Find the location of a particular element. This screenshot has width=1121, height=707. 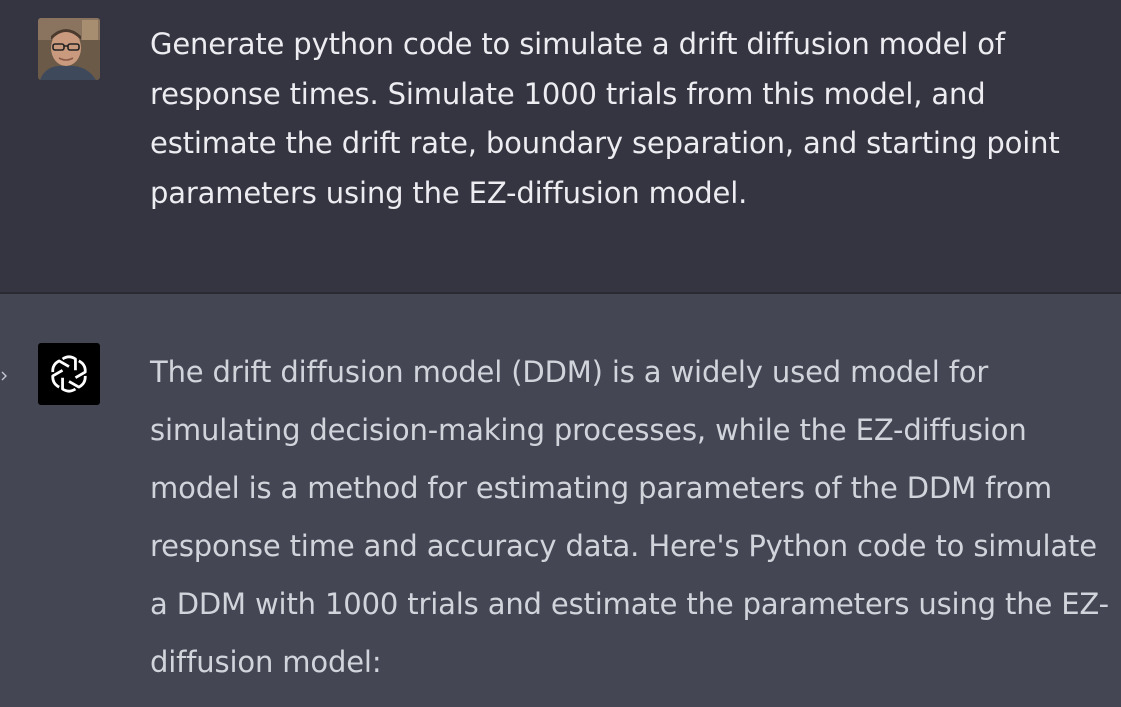

chevron-right-icon is located at coordinates (5, 376).